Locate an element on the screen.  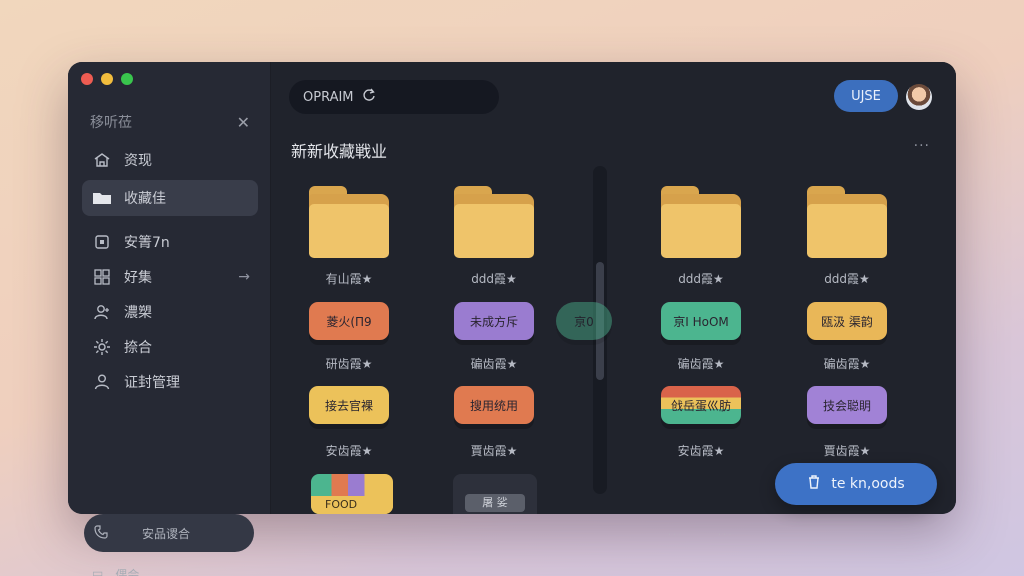
sidebar-item-home: 资现 is located at coordinates (170, 160).